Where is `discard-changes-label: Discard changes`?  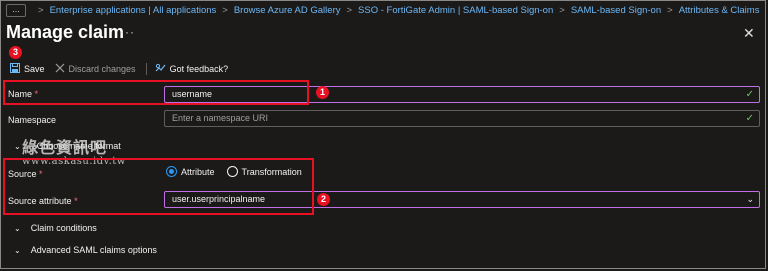
discard-changes-label: Discard changes is located at coordinates (102, 69).